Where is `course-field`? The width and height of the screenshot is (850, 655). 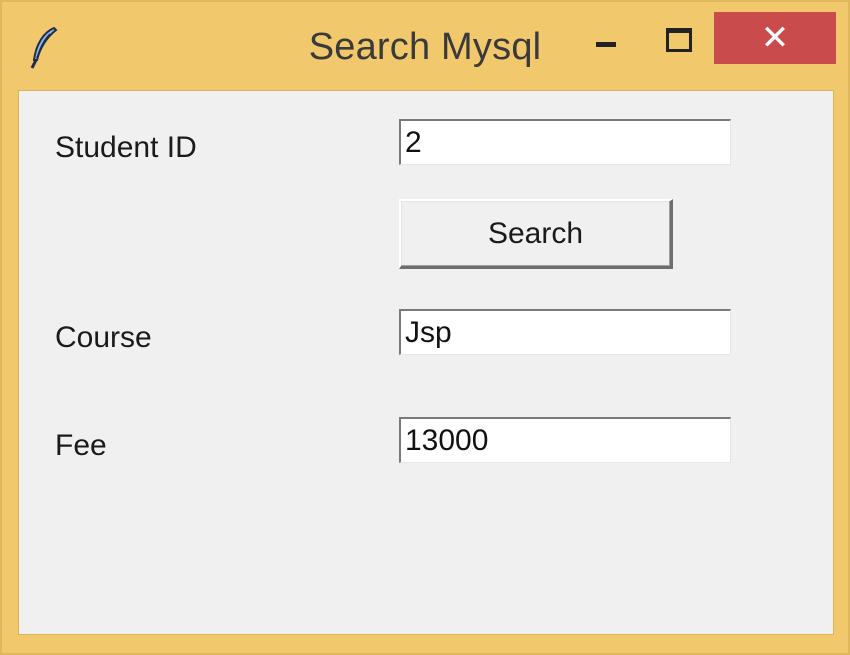
course-field is located at coordinates (565, 332).